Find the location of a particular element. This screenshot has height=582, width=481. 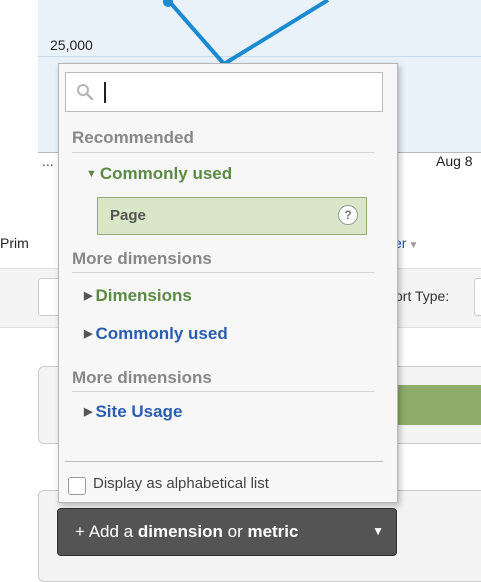

add-dimension-button: + Add a dimension or metric ▼ is located at coordinates (227, 532).